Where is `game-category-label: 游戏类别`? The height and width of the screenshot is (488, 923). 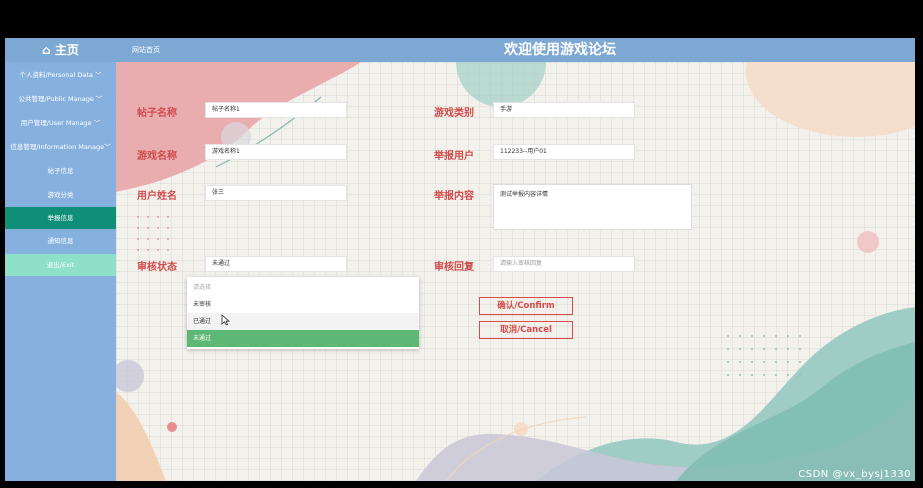
game-category-label: 游戏类别 is located at coordinates (454, 113).